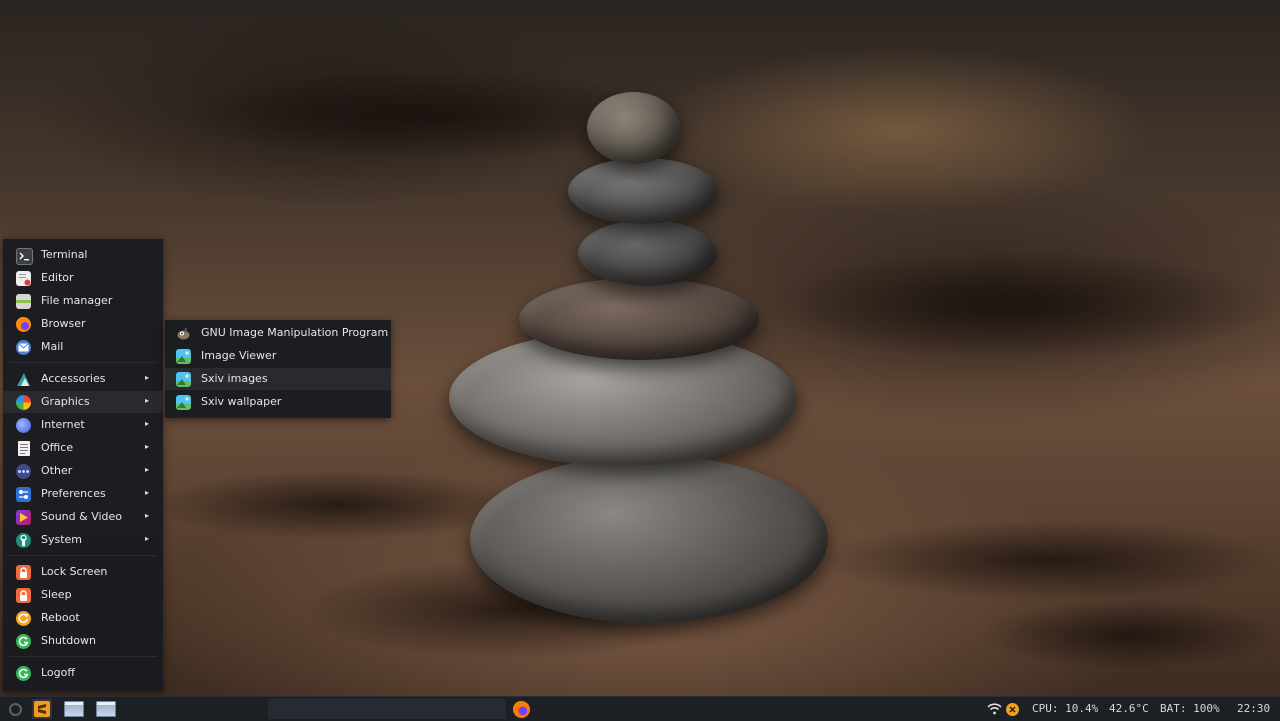  I want to click on sleep-icon, so click(23, 595).